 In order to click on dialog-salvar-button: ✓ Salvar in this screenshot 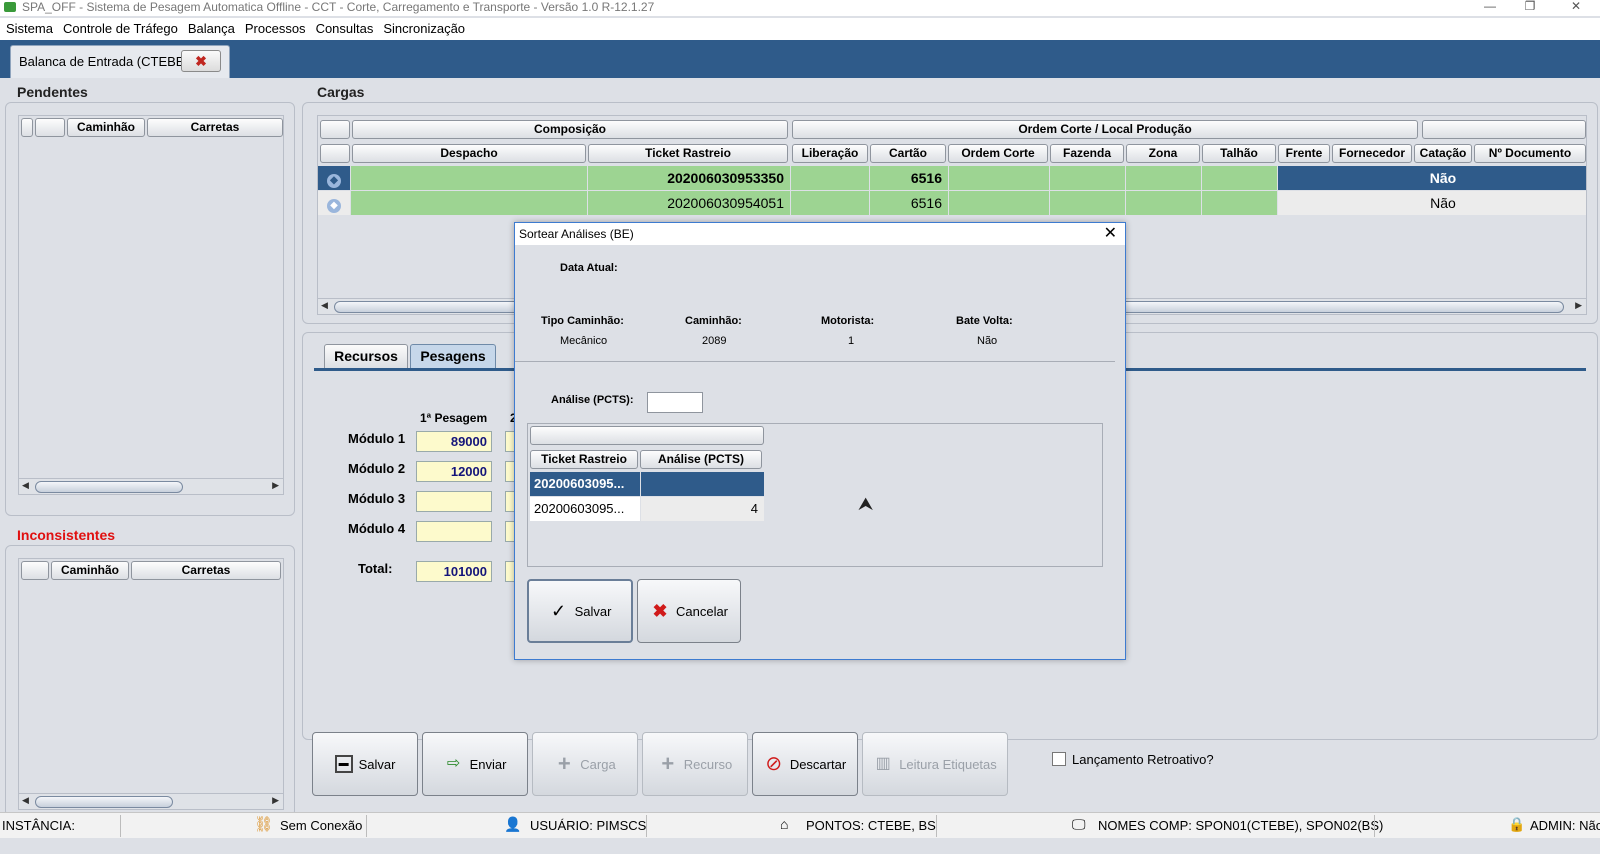, I will do `click(580, 611)`.